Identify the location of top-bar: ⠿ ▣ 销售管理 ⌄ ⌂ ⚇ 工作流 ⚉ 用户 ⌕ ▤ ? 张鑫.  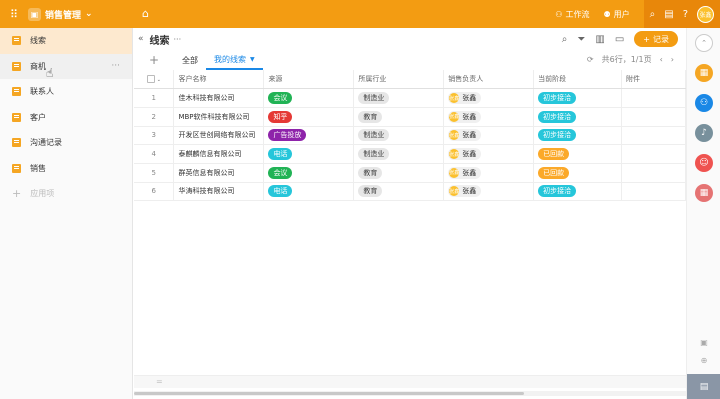
(360, 14).